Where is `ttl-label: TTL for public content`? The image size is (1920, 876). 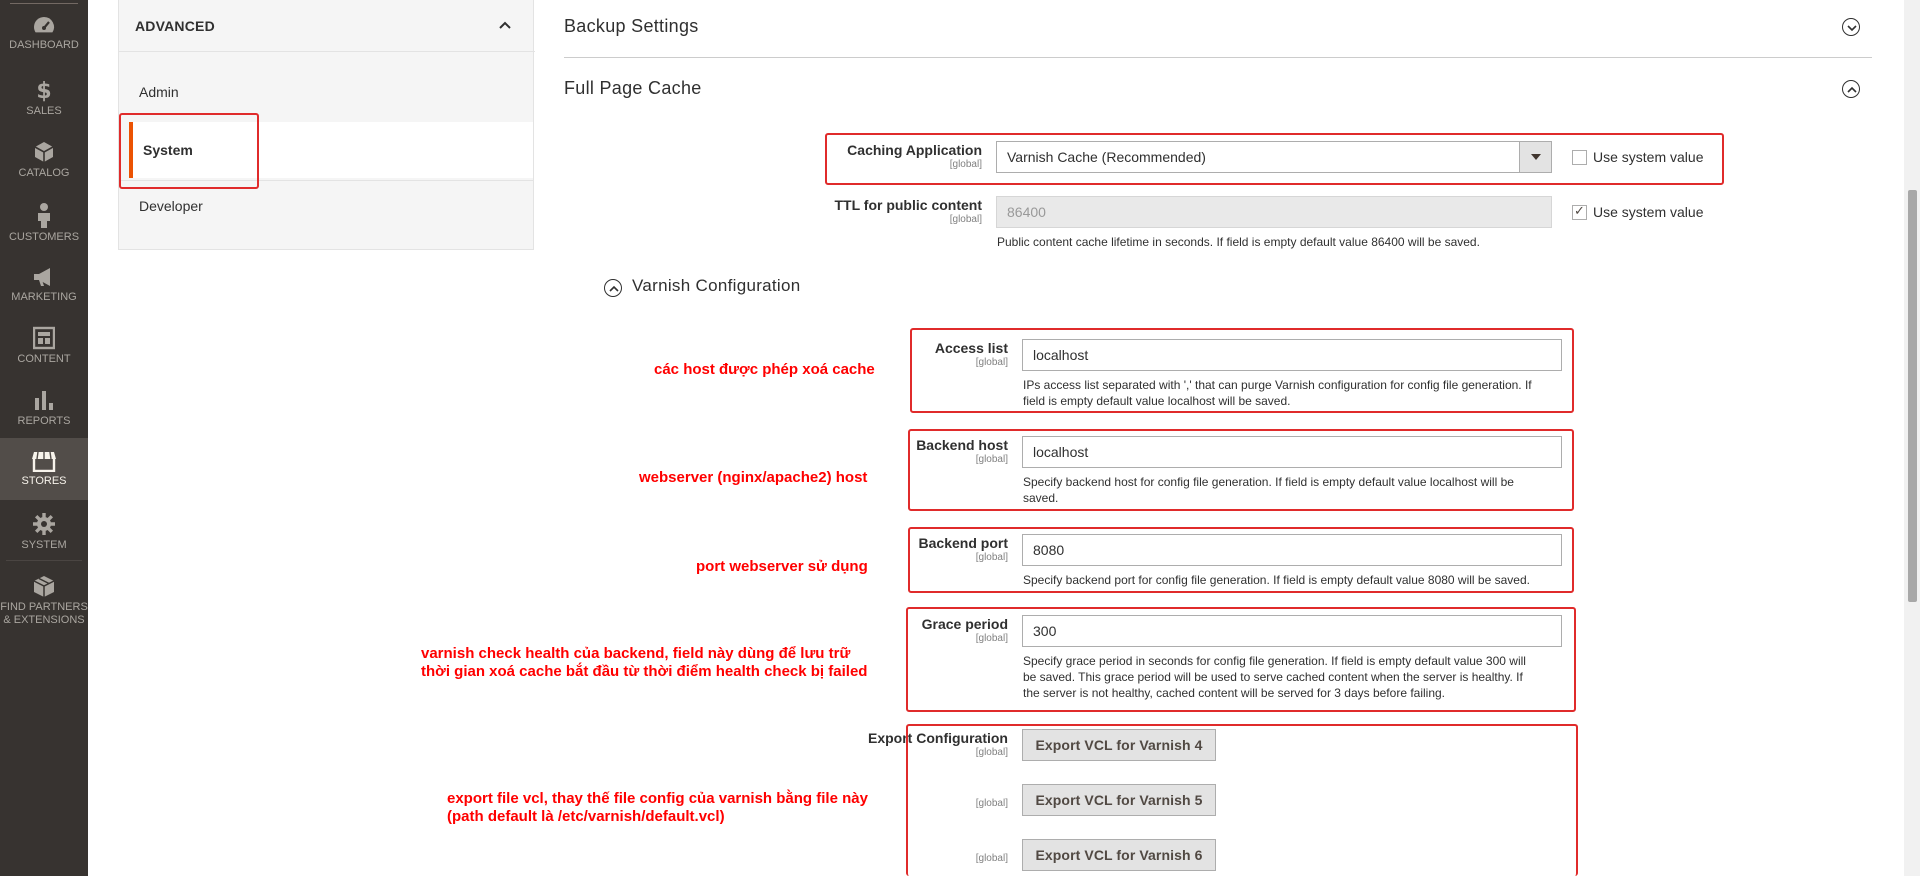 ttl-label: TTL for public content is located at coordinates (908, 205).